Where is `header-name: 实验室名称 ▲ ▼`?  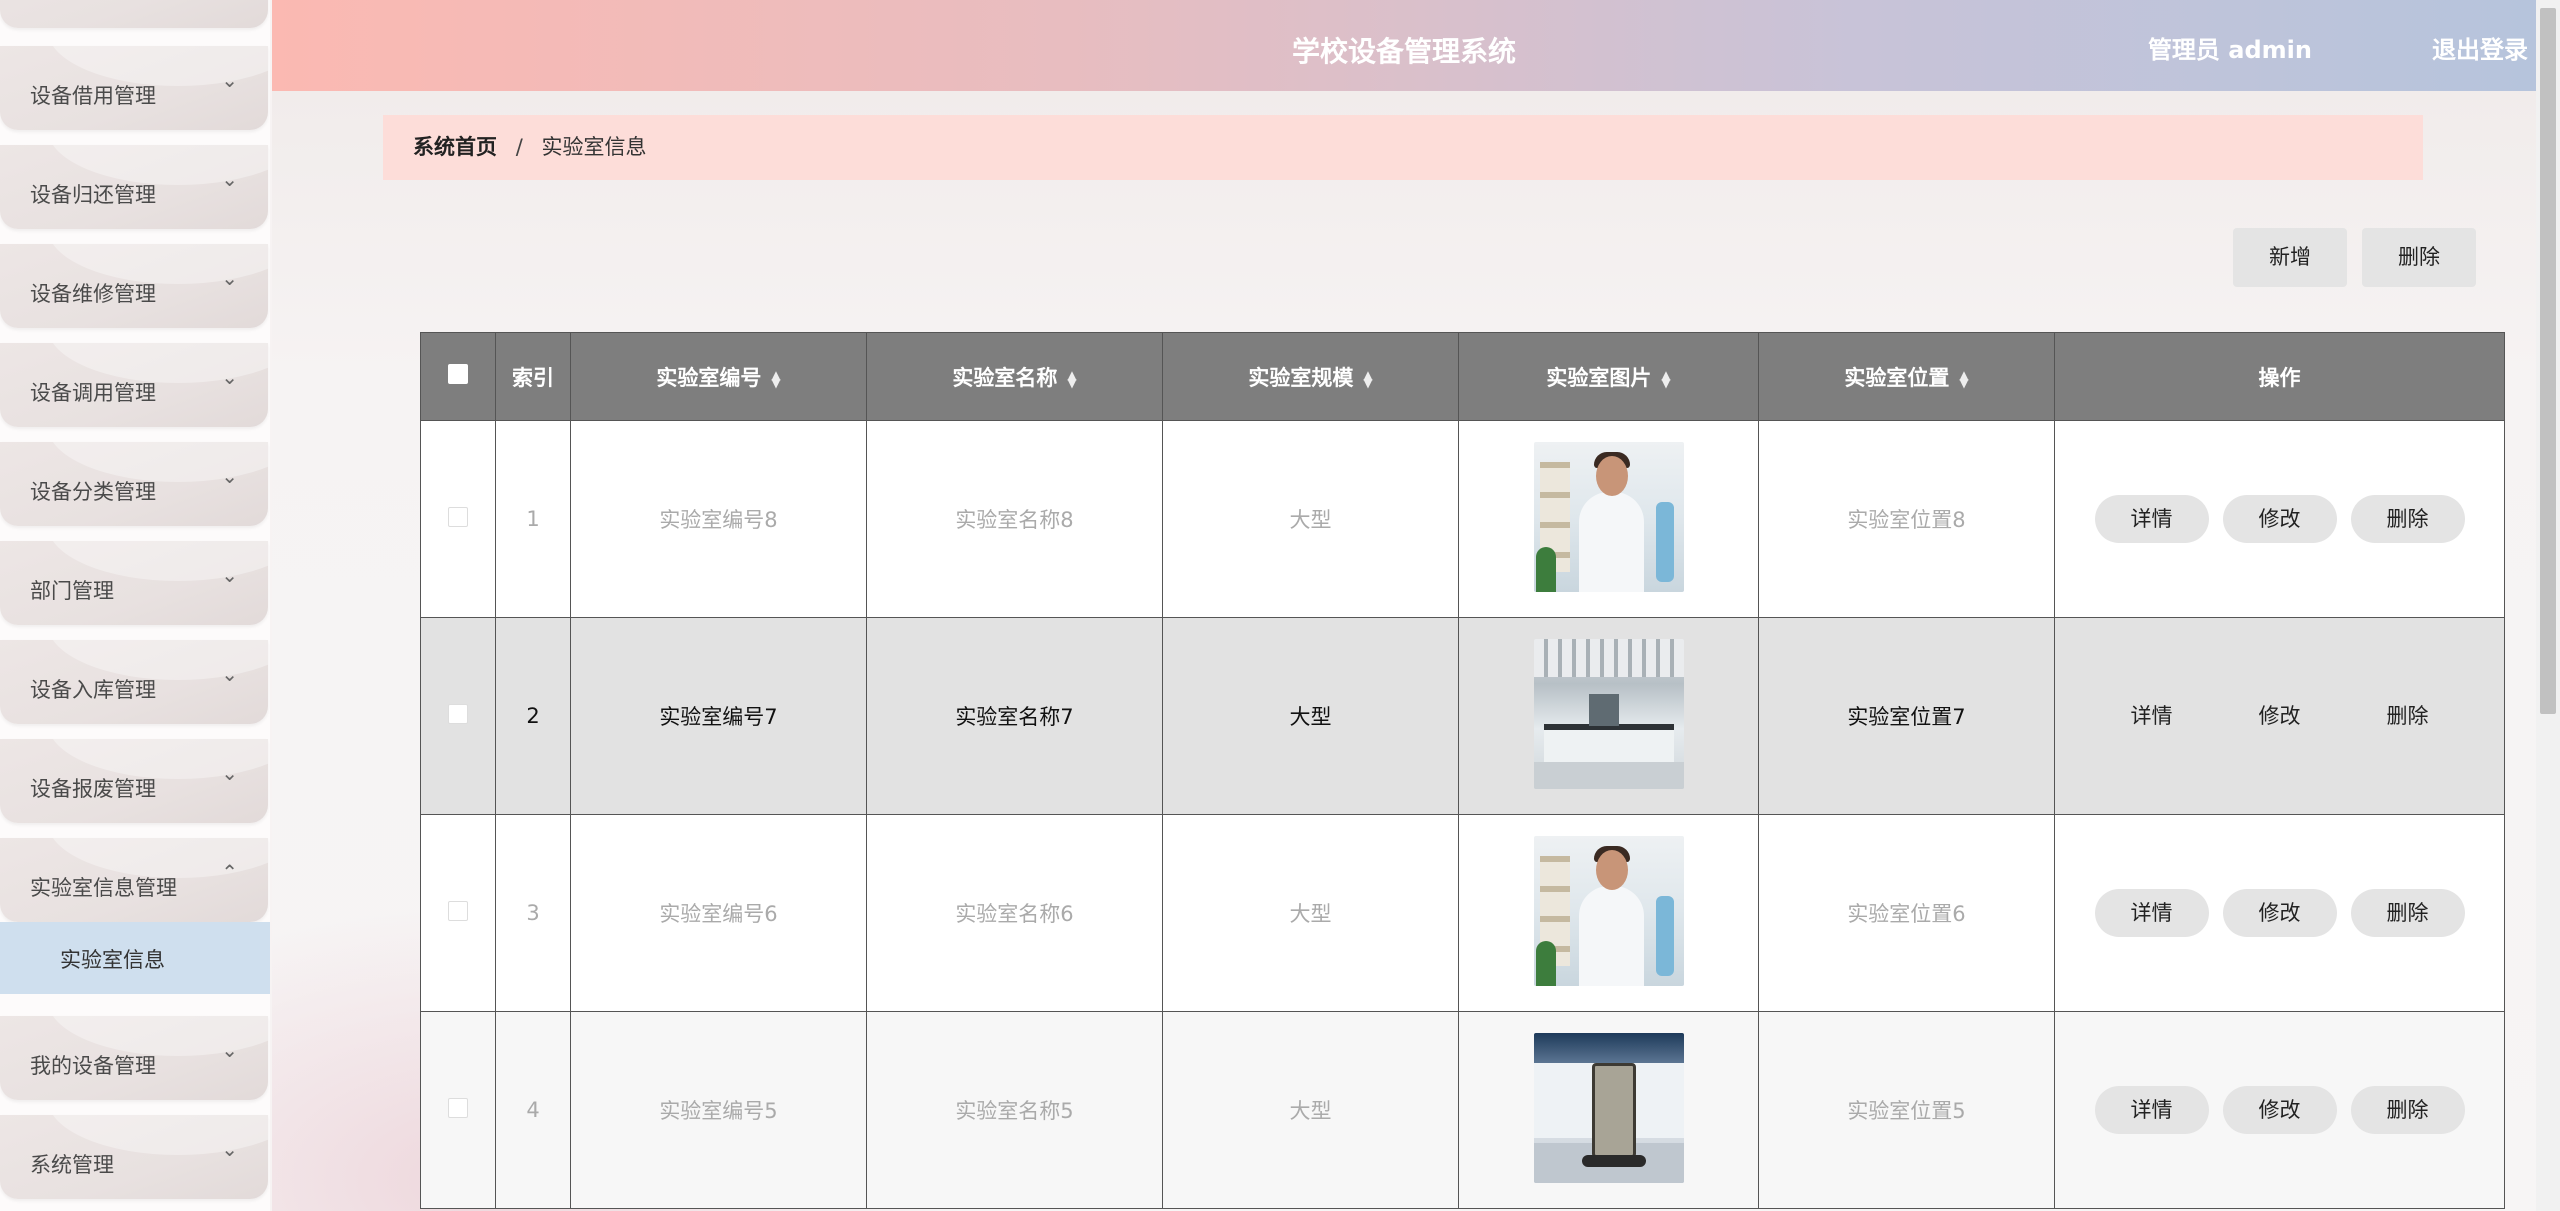
header-name: 实验室名称 ▲ ▼ is located at coordinates (1014, 376).